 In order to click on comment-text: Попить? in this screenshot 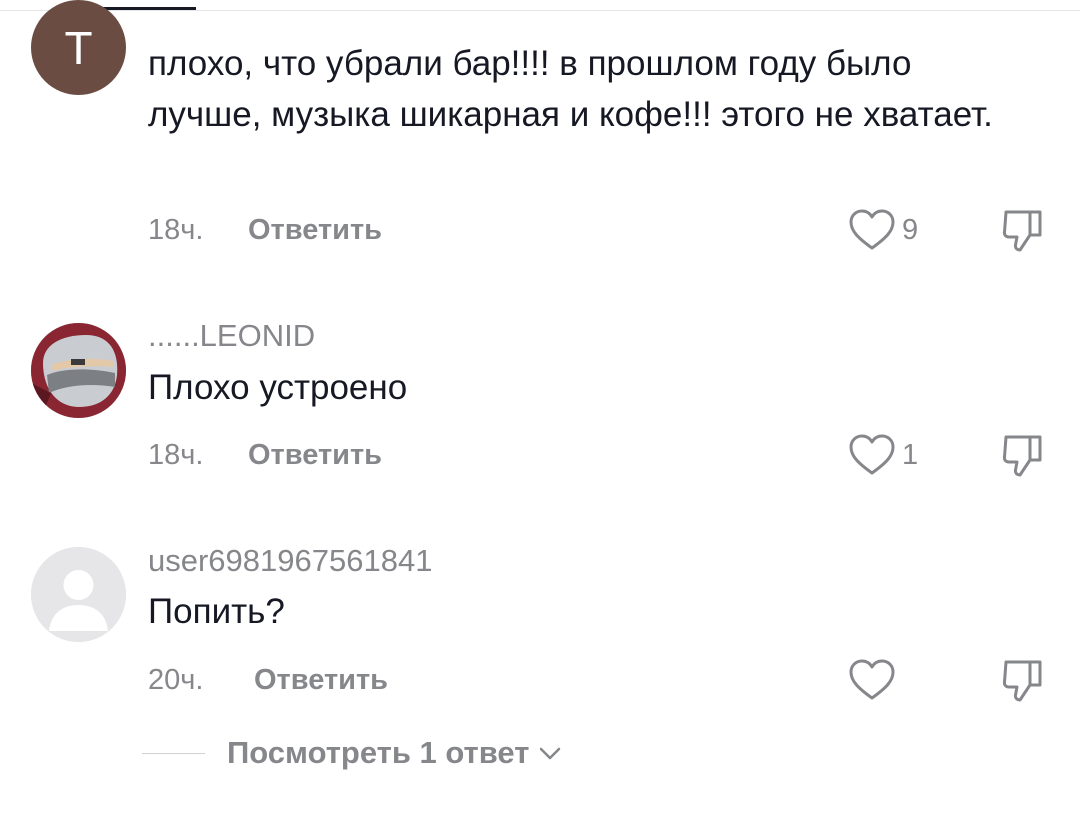, I will do `click(216, 611)`.